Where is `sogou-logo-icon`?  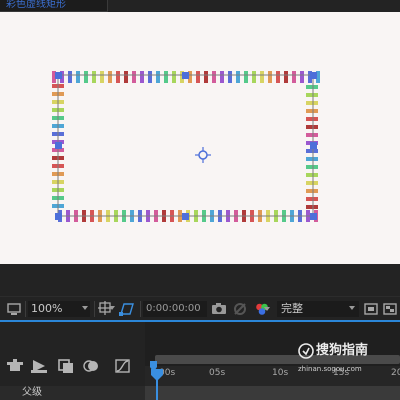 sogou-logo-icon is located at coordinates (306, 351).